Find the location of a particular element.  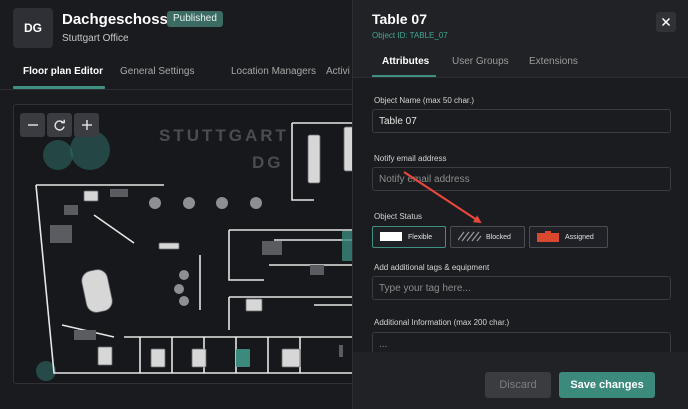

zoom-out-icon is located at coordinates (32, 125).